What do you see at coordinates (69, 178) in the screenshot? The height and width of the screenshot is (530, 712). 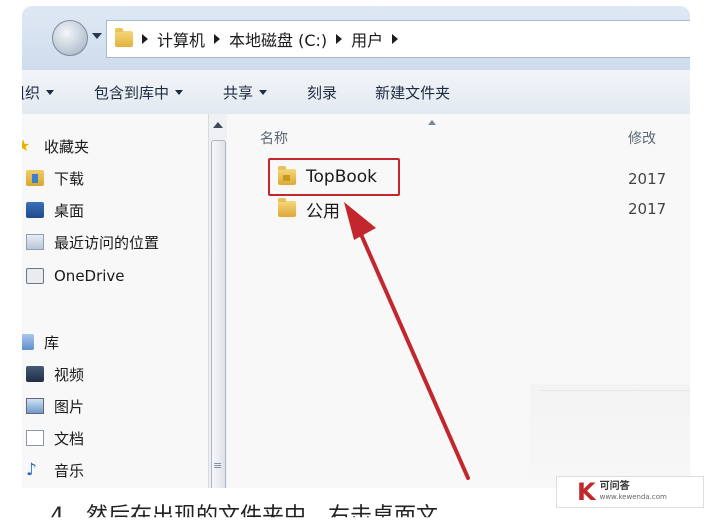 I see `nav-item-label: 下载` at bounding box center [69, 178].